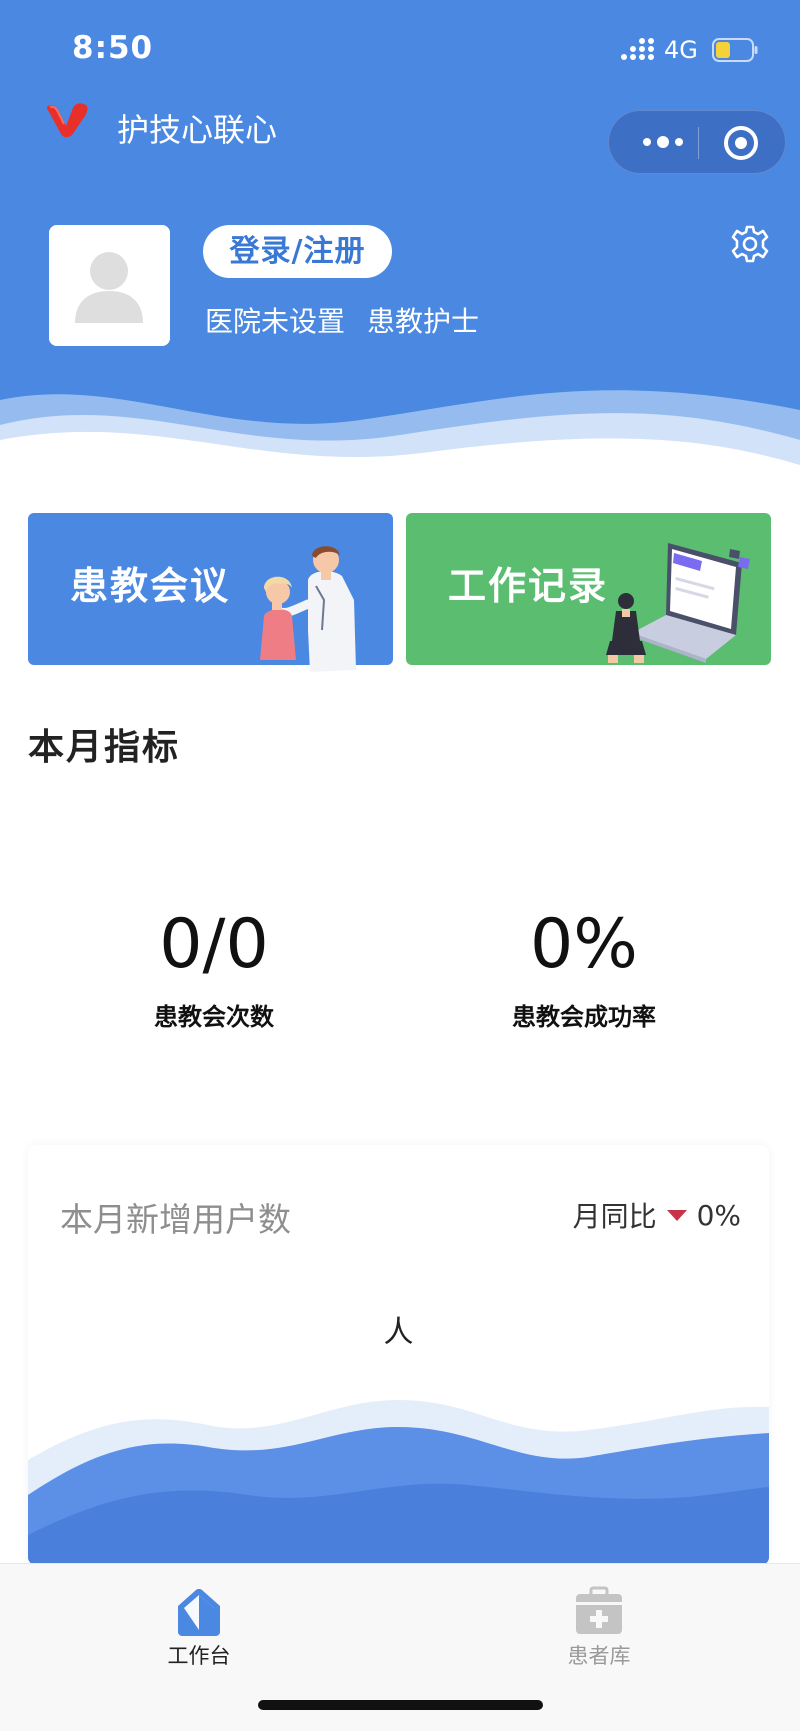 The image size is (800, 1731). I want to click on home-indicator, so click(400, 1705).